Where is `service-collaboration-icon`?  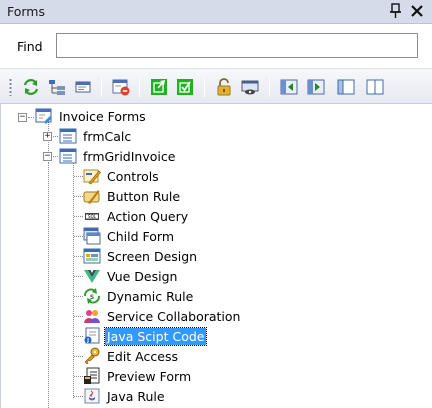 service-collaboration-icon is located at coordinates (92, 316).